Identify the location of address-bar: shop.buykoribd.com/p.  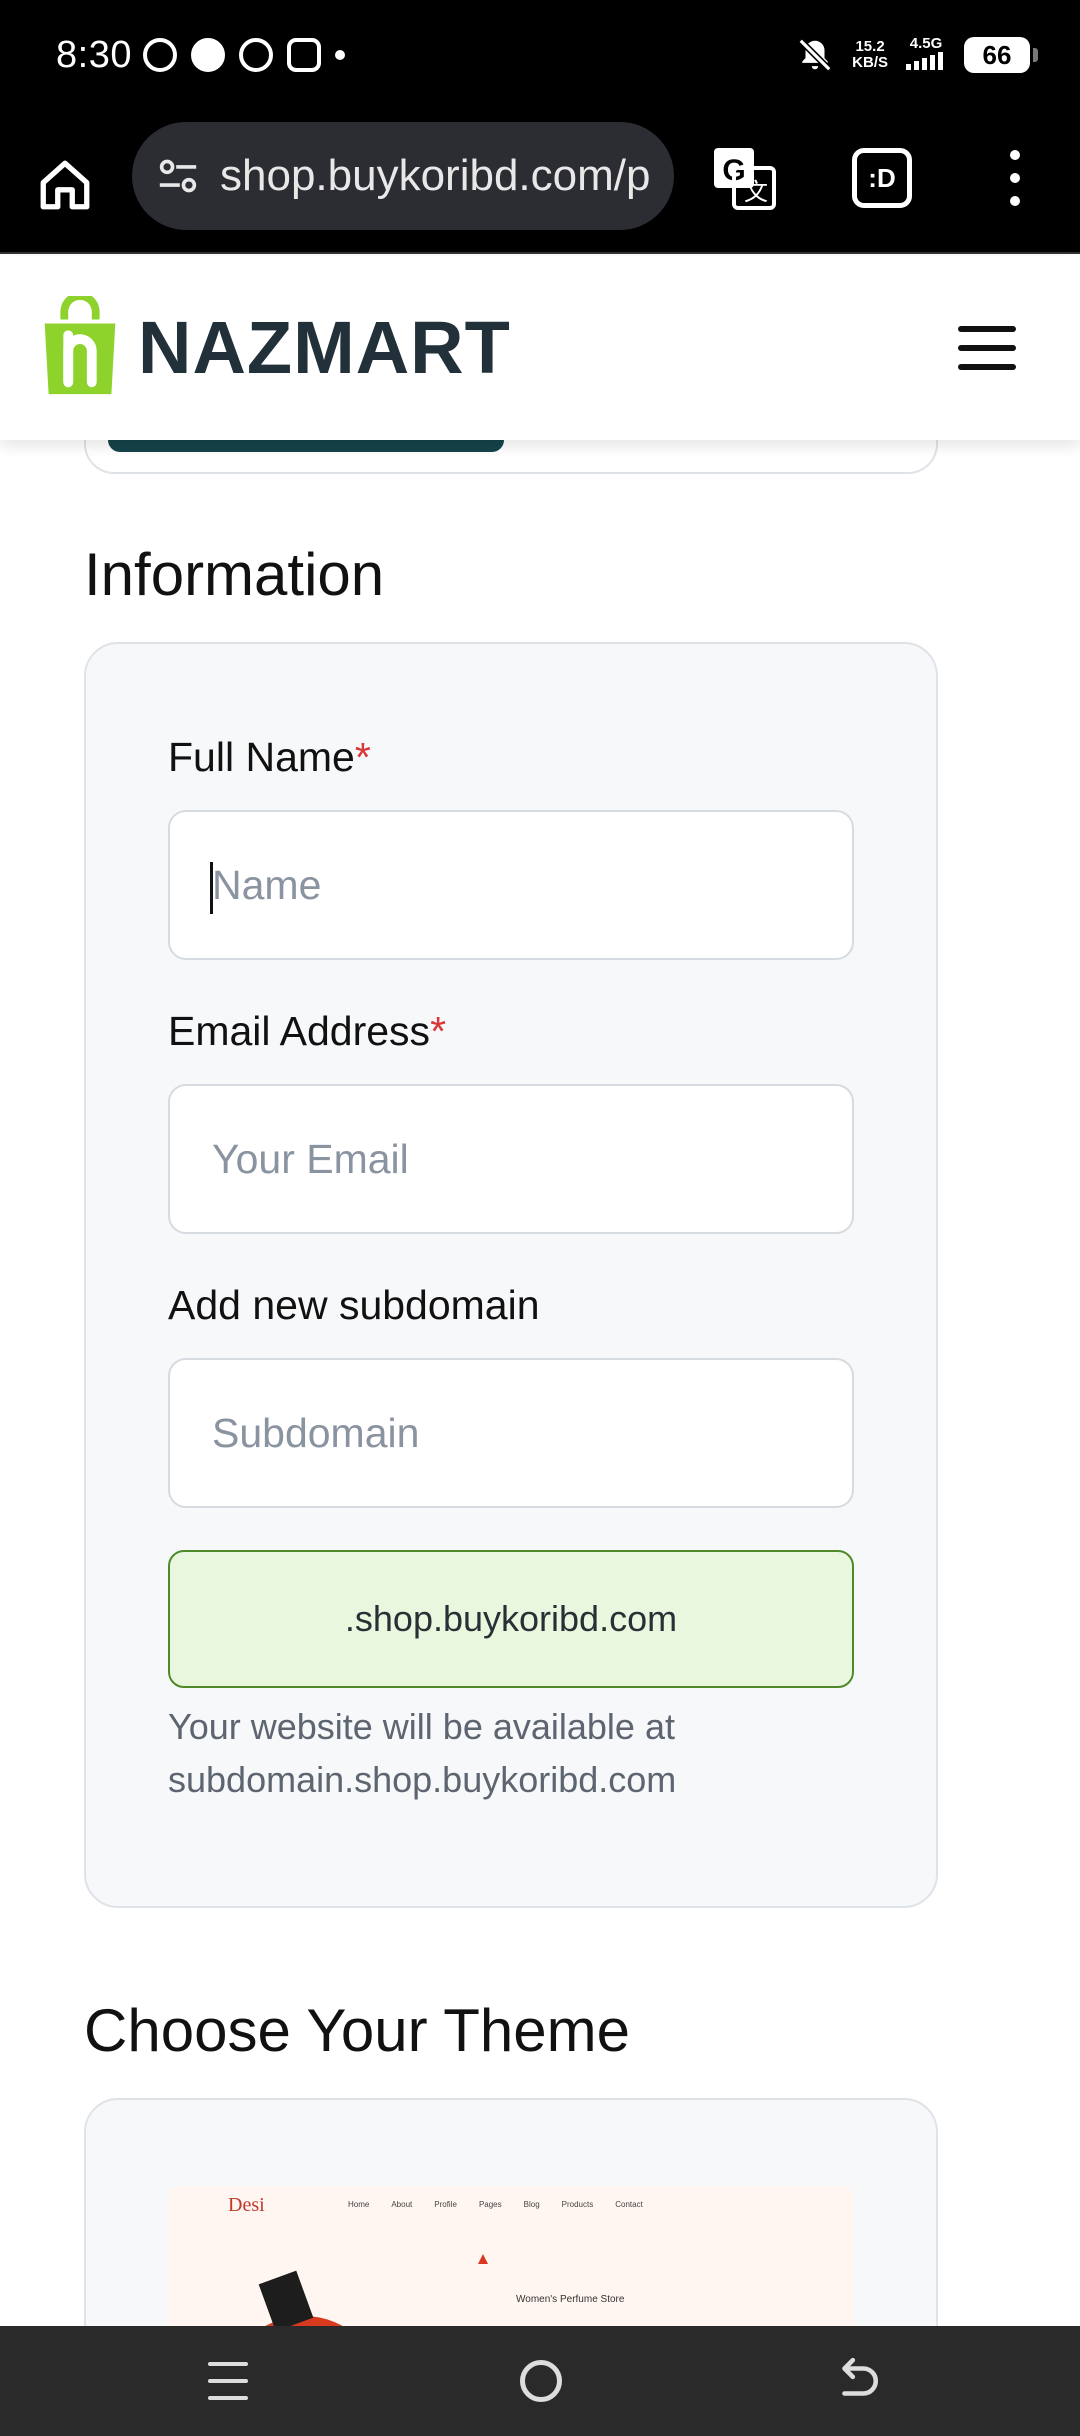
(403, 176).